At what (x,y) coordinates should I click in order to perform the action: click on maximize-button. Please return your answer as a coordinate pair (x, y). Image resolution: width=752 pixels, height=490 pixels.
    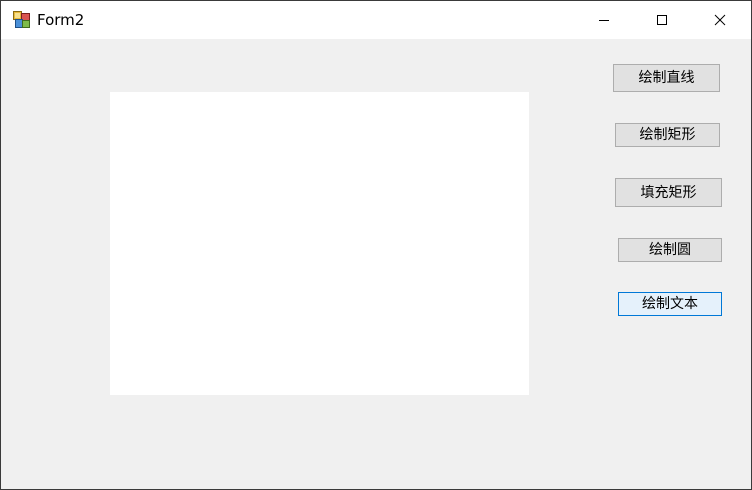
    Looking at the image, I should click on (662, 20).